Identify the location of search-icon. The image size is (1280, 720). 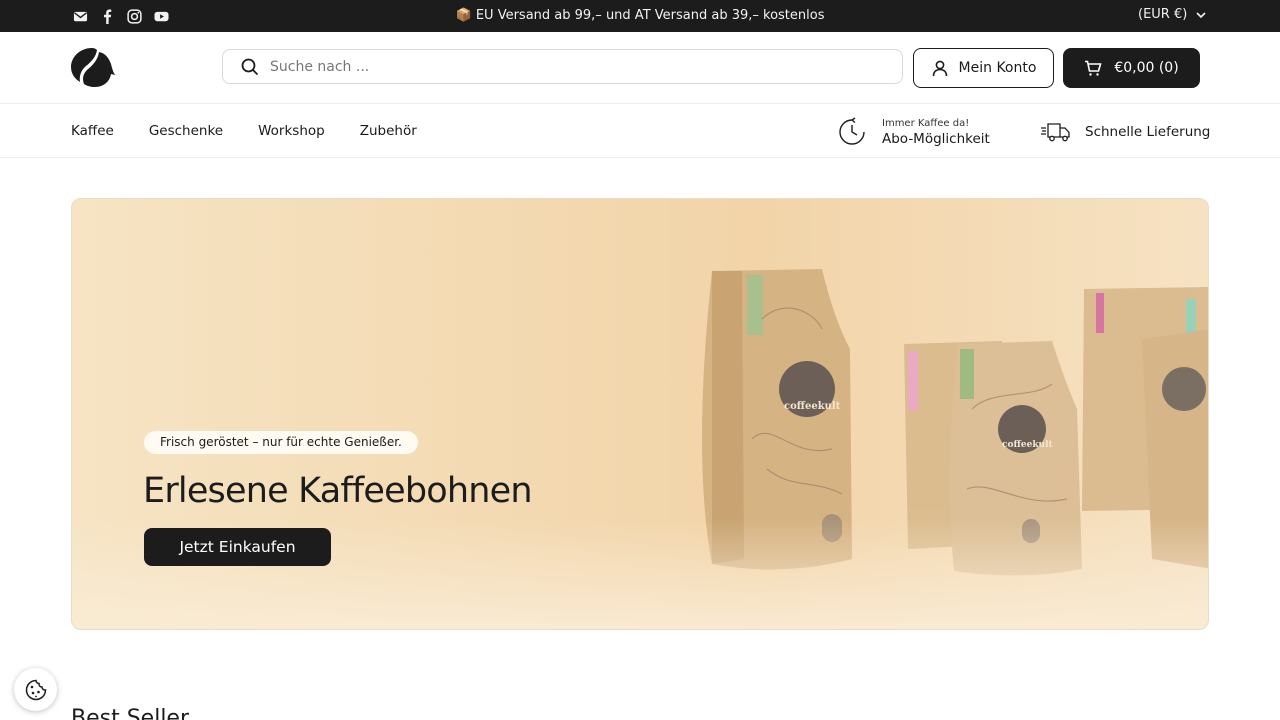
(250, 67).